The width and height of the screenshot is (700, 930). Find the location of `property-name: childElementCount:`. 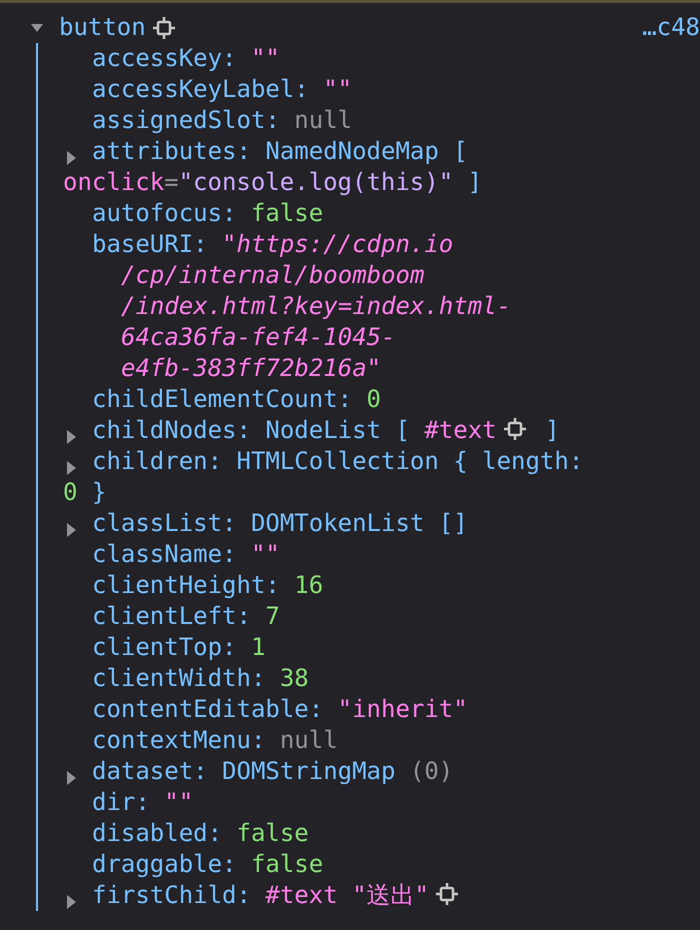

property-name: childElementCount: is located at coordinates (222, 399).